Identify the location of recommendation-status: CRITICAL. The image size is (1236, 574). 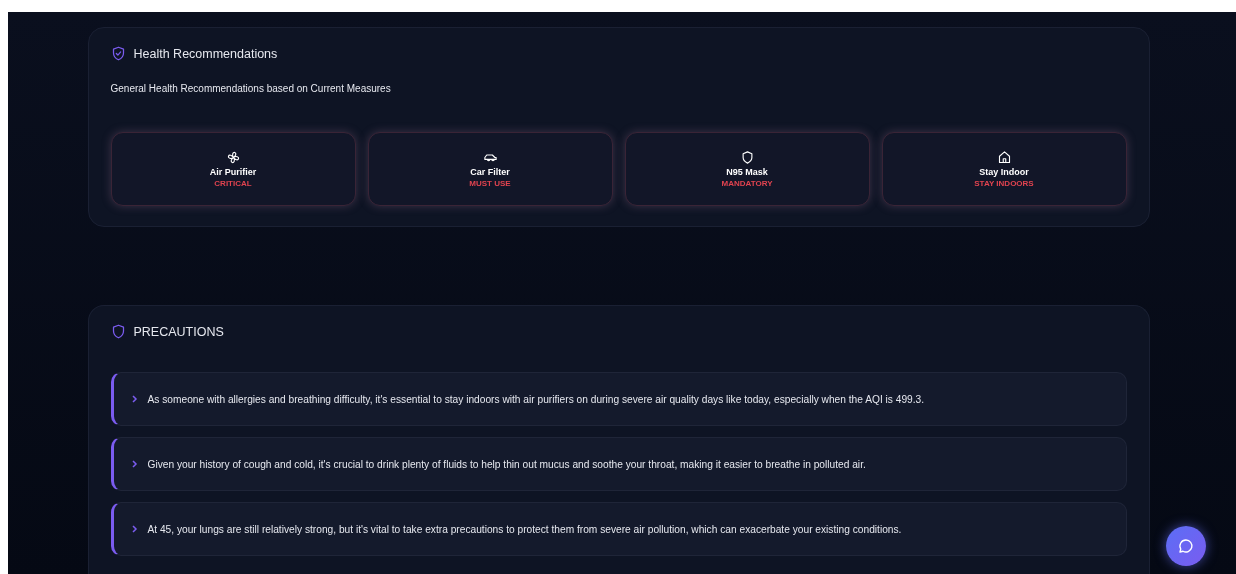
(233, 183).